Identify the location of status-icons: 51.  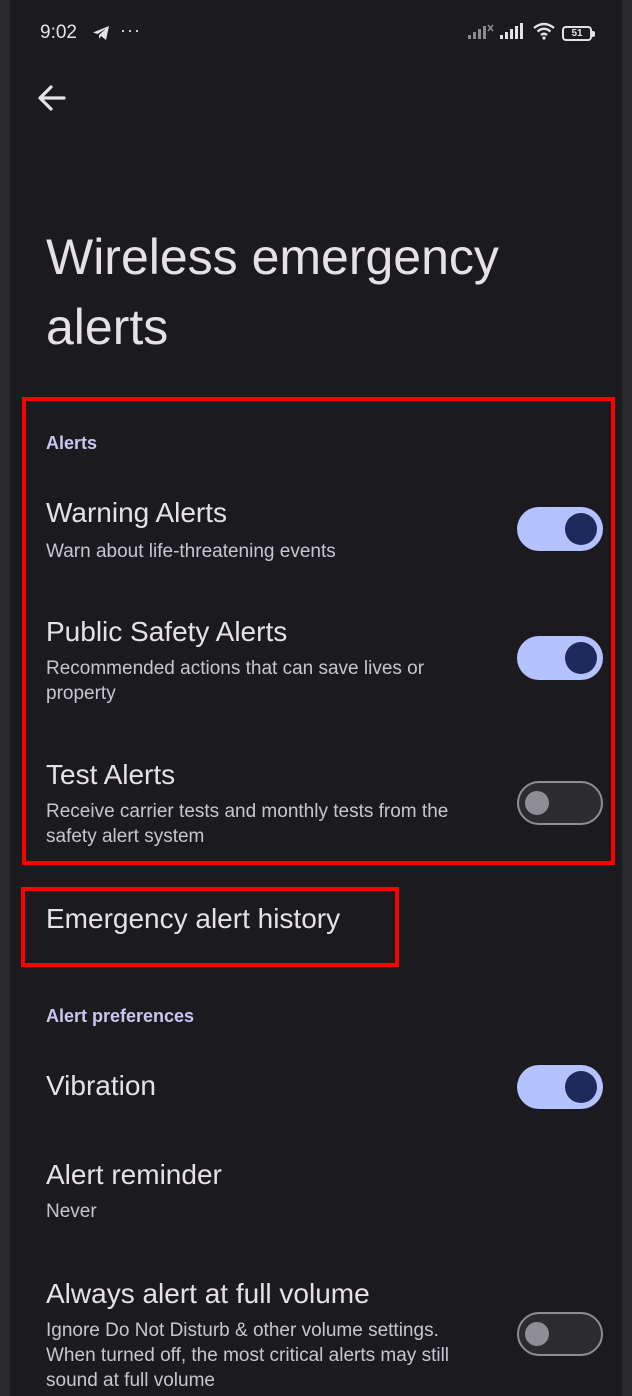
(531, 33).